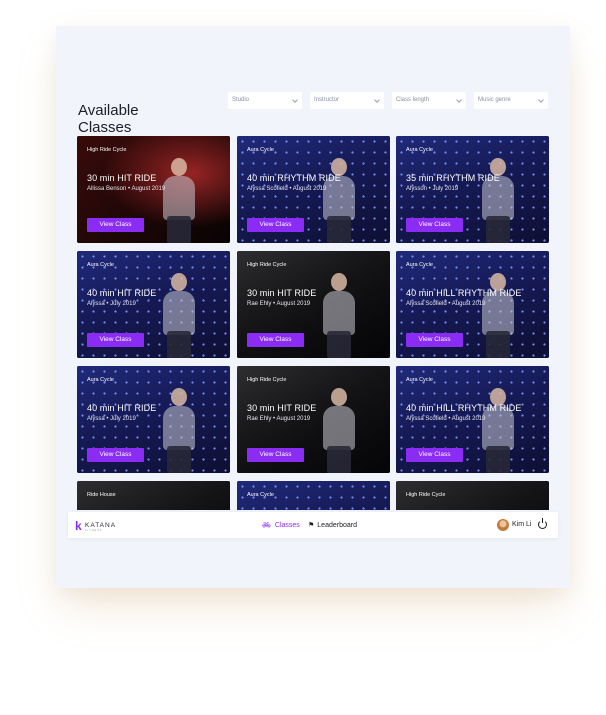 This screenshot has height=715, width=606. Describe the element at coordinates (453, 178) in the screenshot. I see `class-title: 35 min RHYTHM RIDE` at that location.